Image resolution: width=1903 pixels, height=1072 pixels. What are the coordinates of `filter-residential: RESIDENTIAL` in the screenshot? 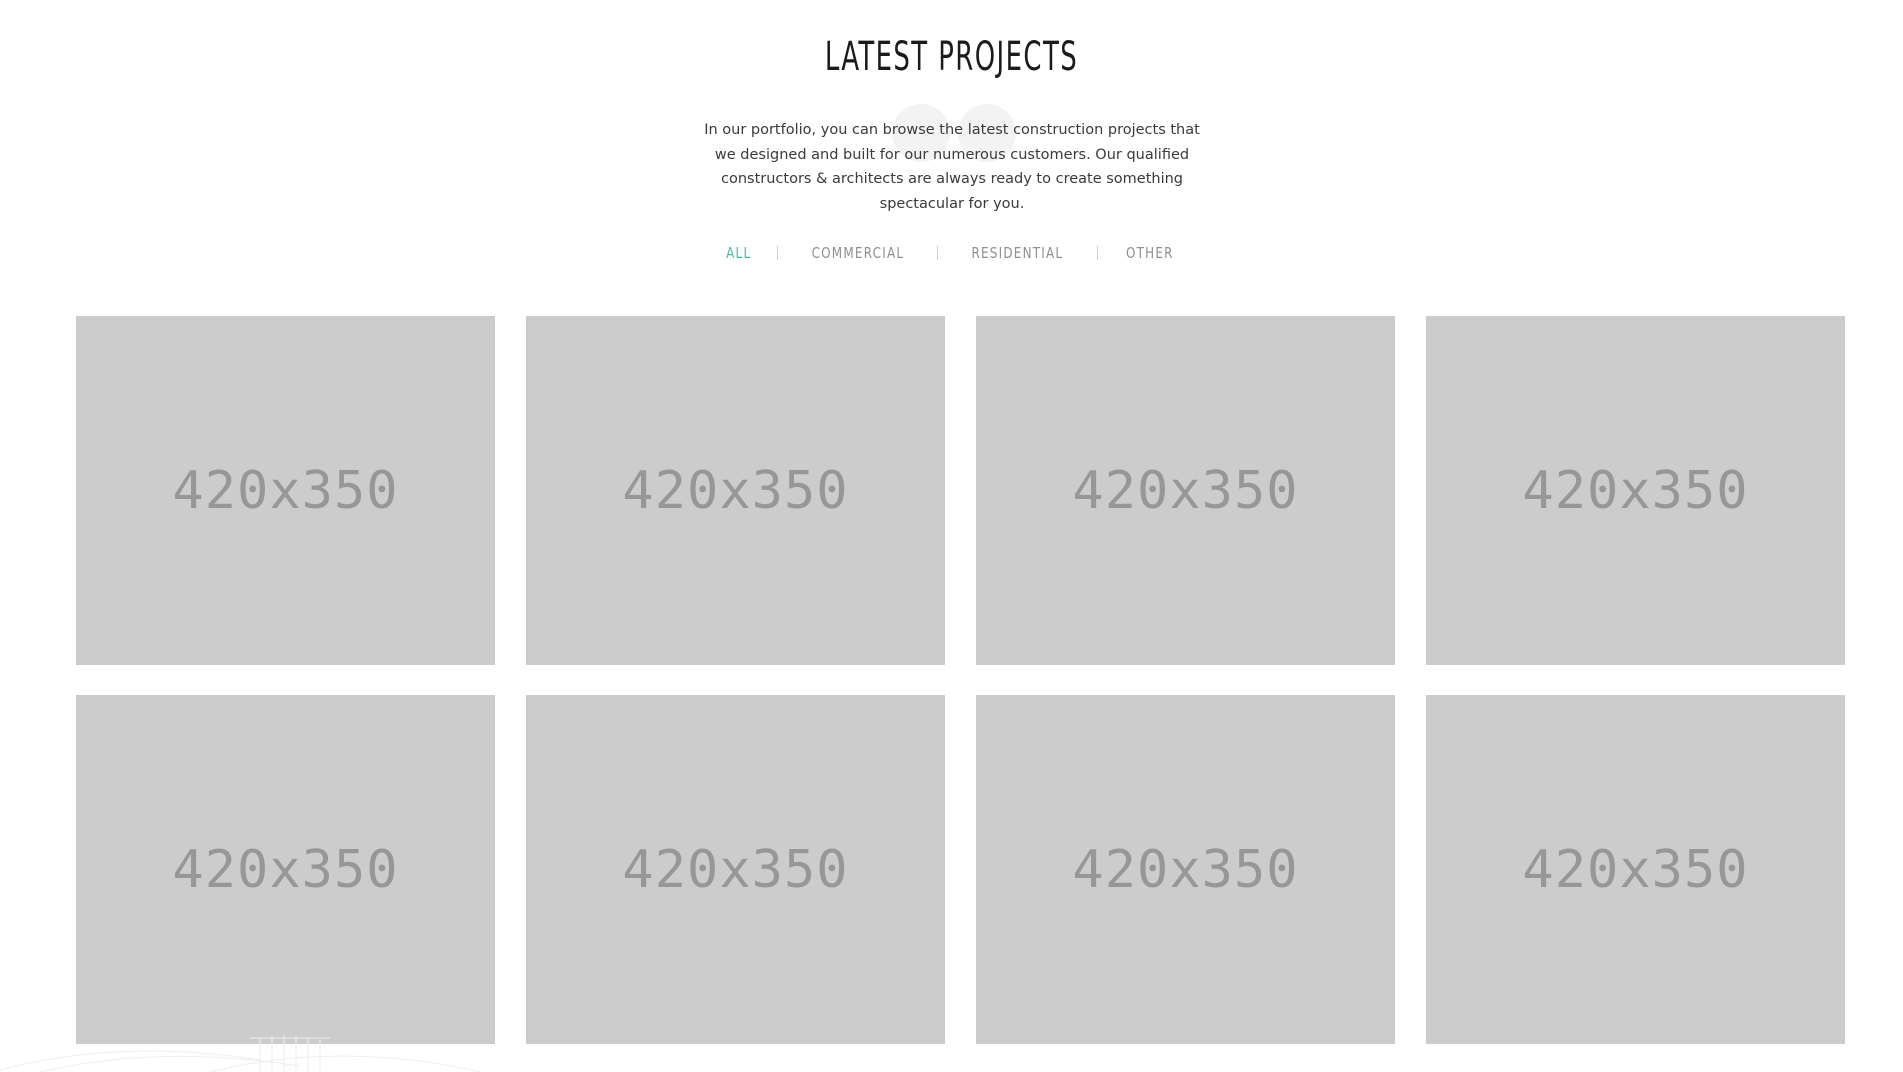 It's located at (1018, 253).